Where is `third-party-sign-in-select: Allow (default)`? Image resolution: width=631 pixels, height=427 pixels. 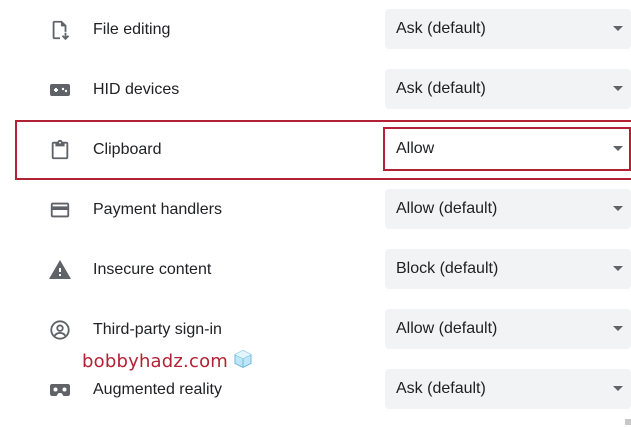 third-party-sign-in-select: Allow (default) is located at coordinates (508, 329).